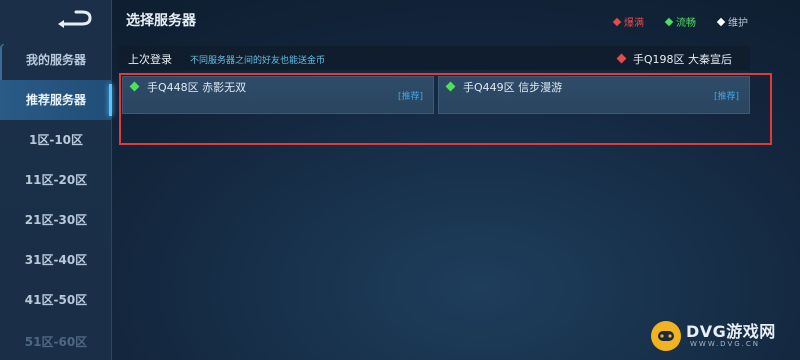 The height and width of the screenshot is (360, 800). Describe the element at coordinates (666, 336) in the screenshot. I see `game-controller-logo-icon` at that location.